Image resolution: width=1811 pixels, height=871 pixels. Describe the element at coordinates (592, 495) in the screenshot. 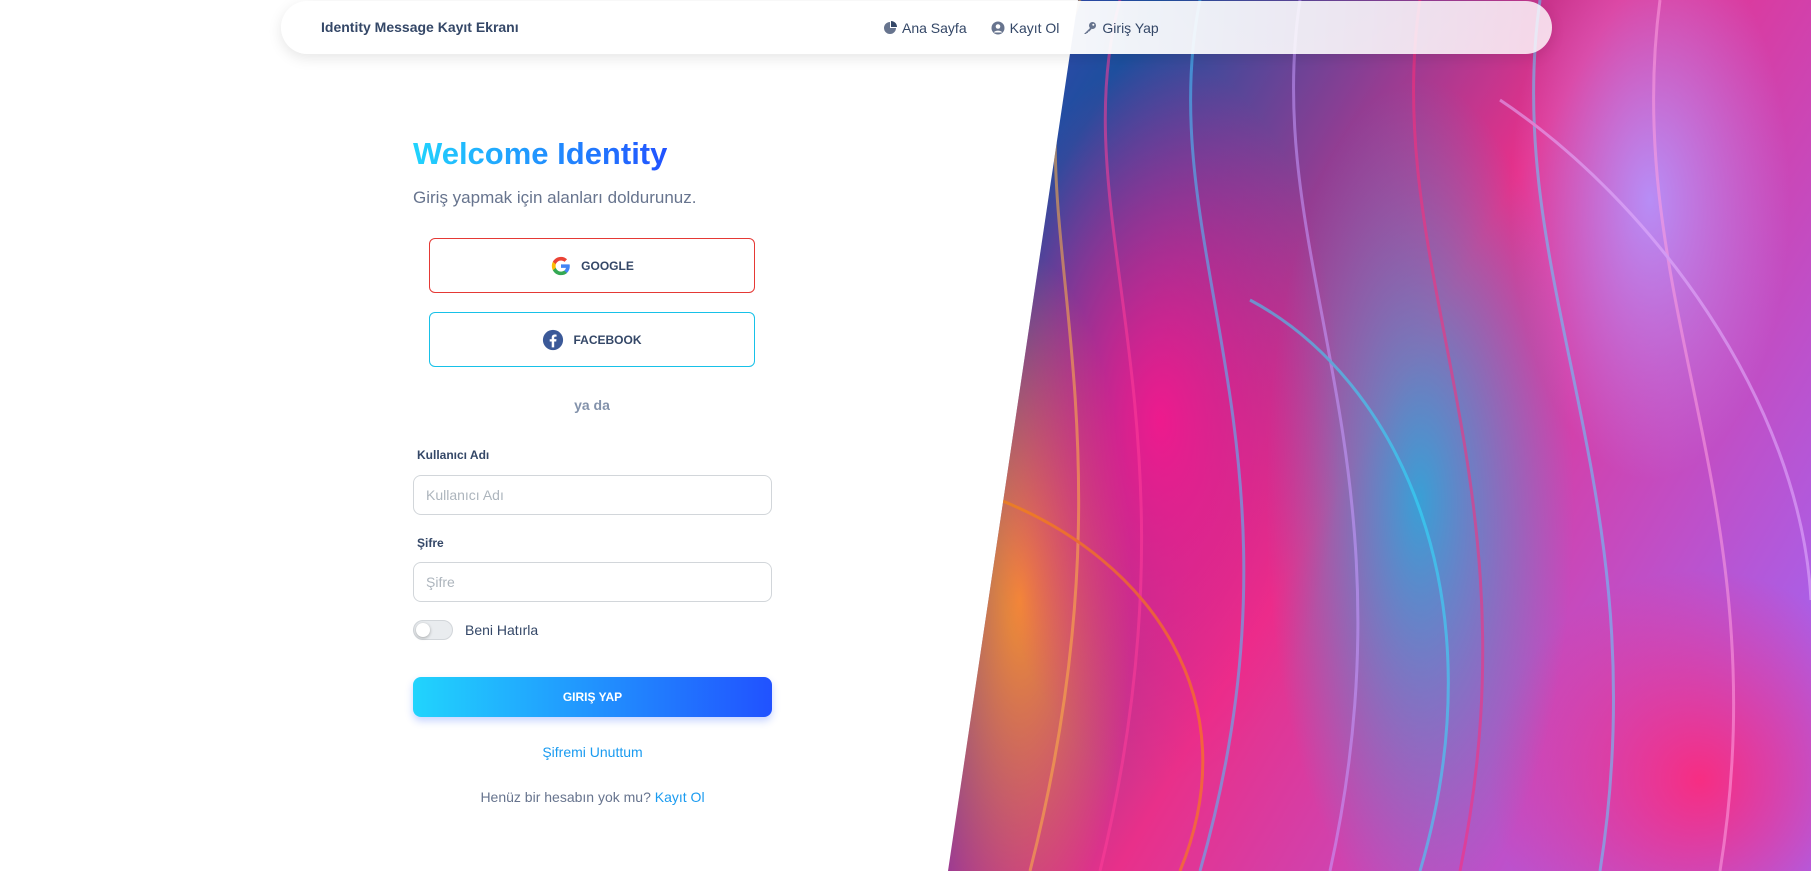

I see `username-input` at that location.